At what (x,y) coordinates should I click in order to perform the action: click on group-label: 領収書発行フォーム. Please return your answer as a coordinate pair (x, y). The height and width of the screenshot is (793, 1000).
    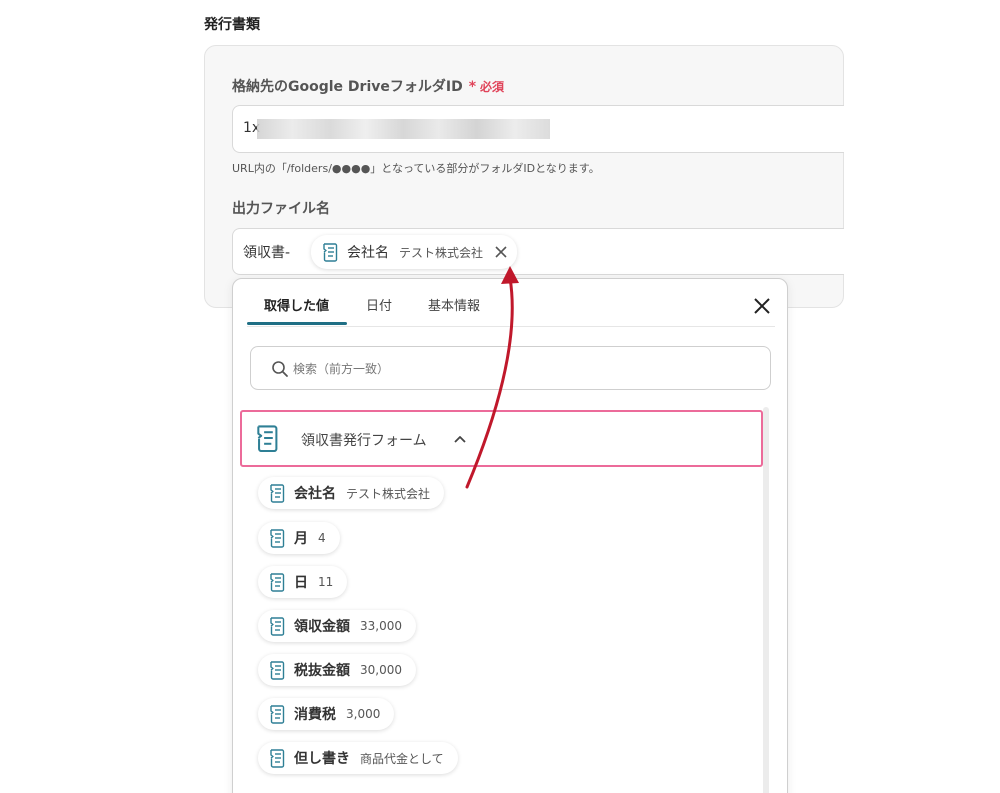
    Looking at the image, I should click on (364, 441).